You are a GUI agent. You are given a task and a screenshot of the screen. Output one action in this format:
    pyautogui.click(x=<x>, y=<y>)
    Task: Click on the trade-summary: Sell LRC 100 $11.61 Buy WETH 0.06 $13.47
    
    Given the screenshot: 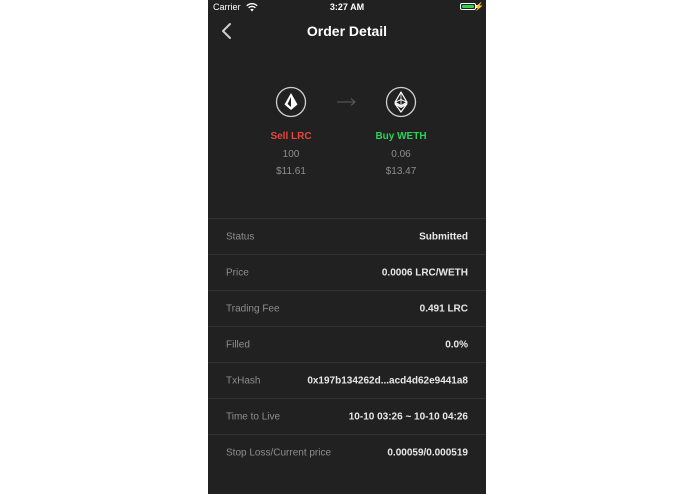 What is the action you would take?
    pyautogui.click(x=347, y=136)
    